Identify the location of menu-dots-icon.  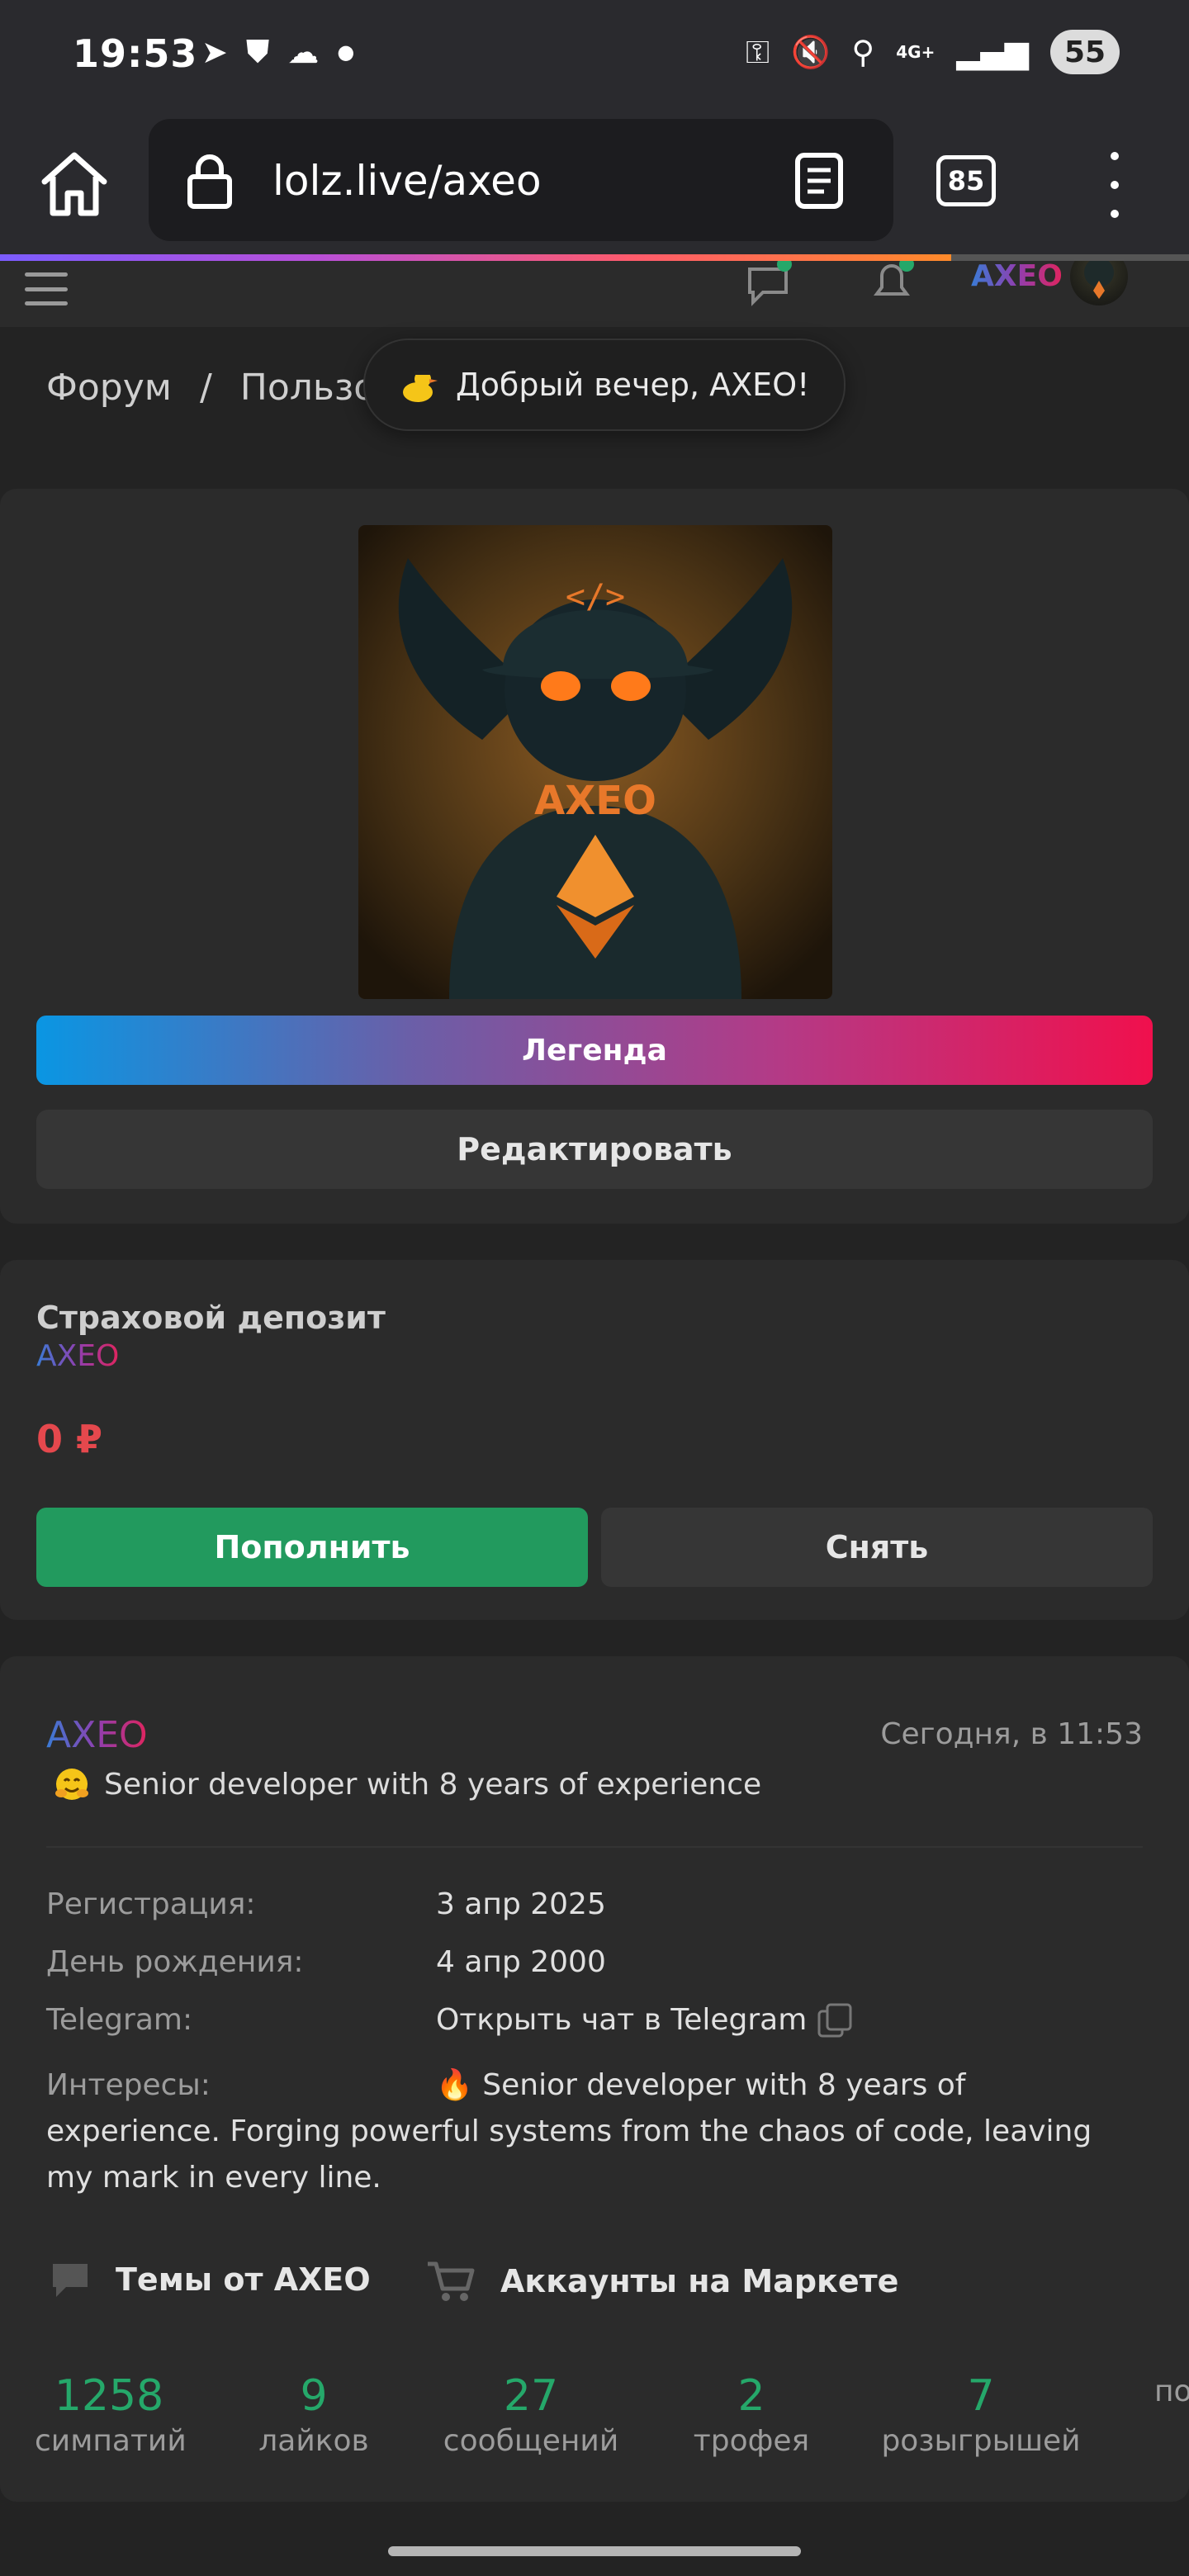
(1114, 185).